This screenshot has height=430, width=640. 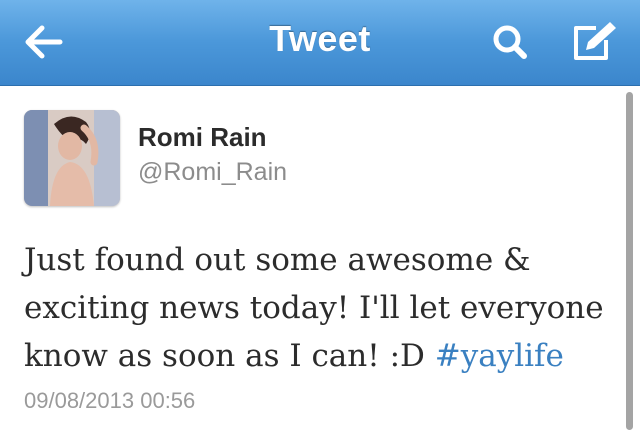 What do you see at coordinates (212, 172) in the screenshot?
I see `author-handle: @Romi_Rain` at bounding box center [212, 172].